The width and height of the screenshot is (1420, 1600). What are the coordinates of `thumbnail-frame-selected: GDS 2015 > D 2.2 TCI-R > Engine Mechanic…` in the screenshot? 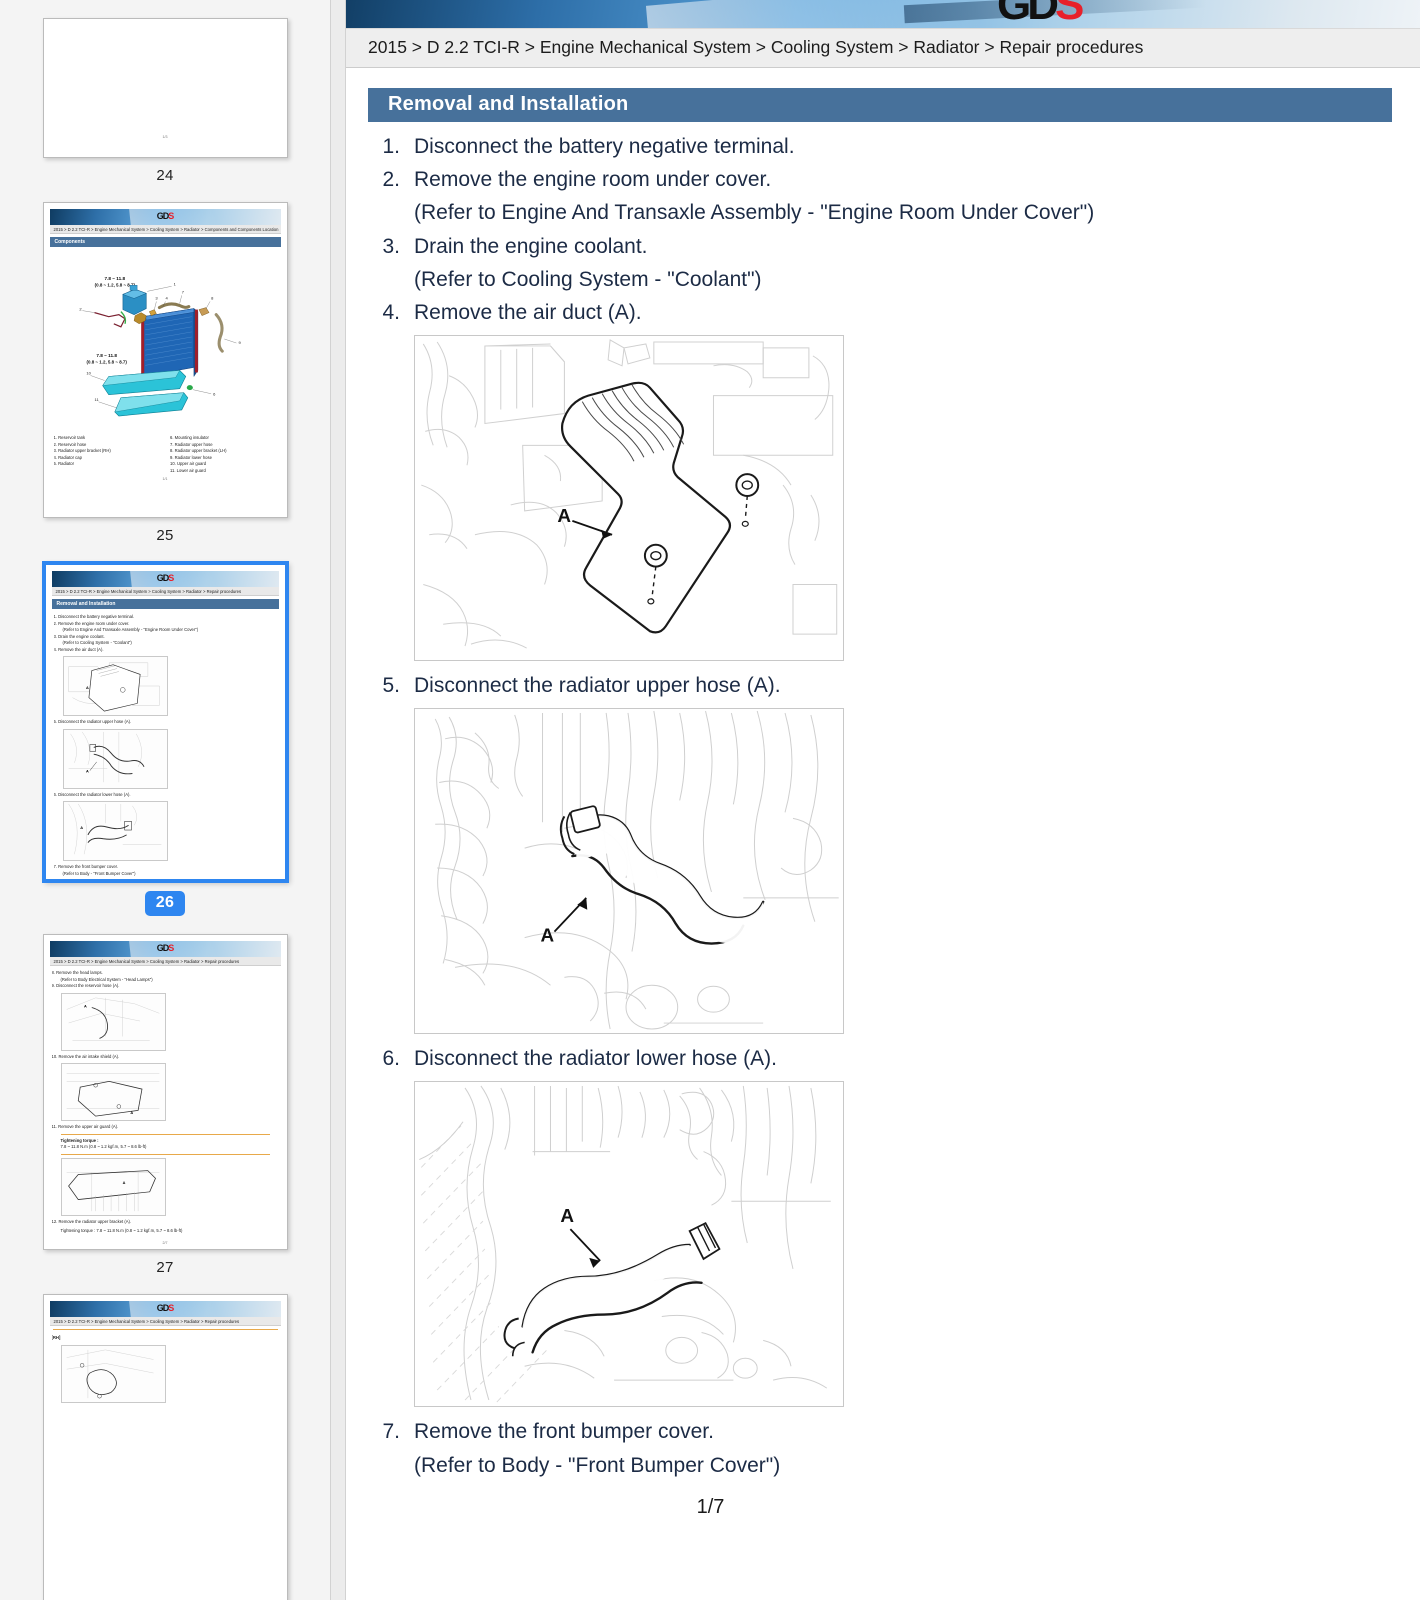 It's located at (165, 722).